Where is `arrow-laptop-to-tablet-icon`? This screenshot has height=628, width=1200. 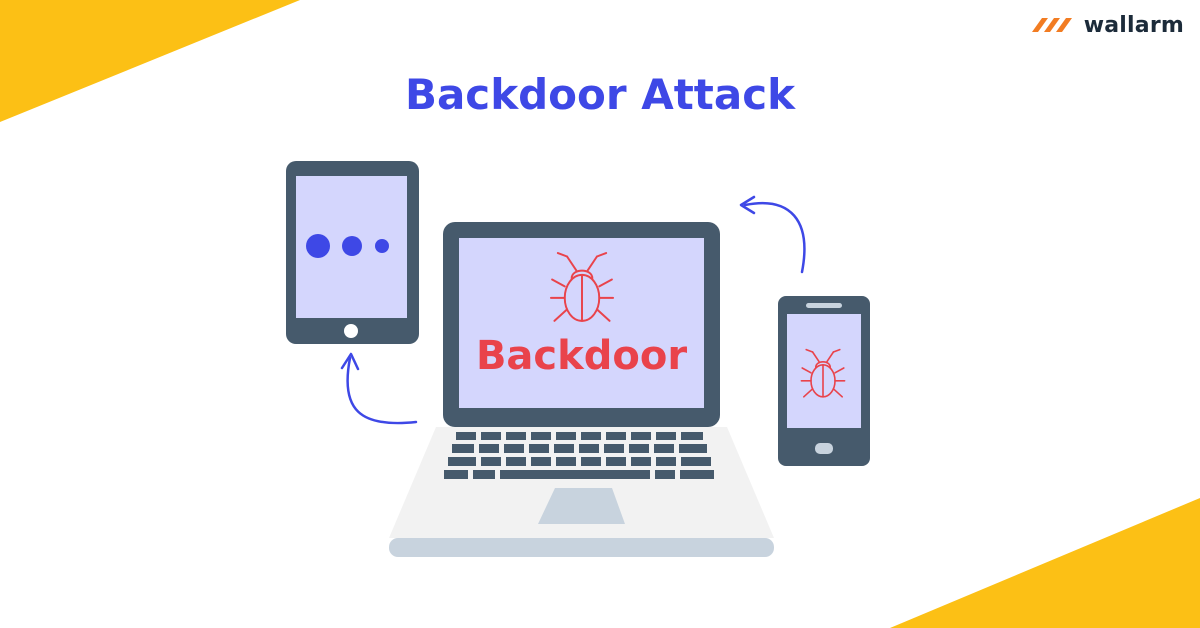
arrow-laptop-to-tablet-icon is located at coordinates (379, 388).